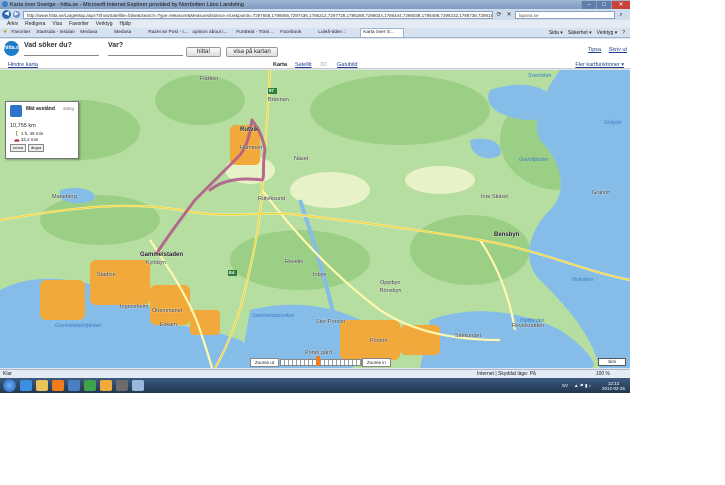 The width and height of the screenshot is (725, 485). Describe the element at coordinates (601, 193) in the screenshot. I see `place-granon: Granön` at that location.